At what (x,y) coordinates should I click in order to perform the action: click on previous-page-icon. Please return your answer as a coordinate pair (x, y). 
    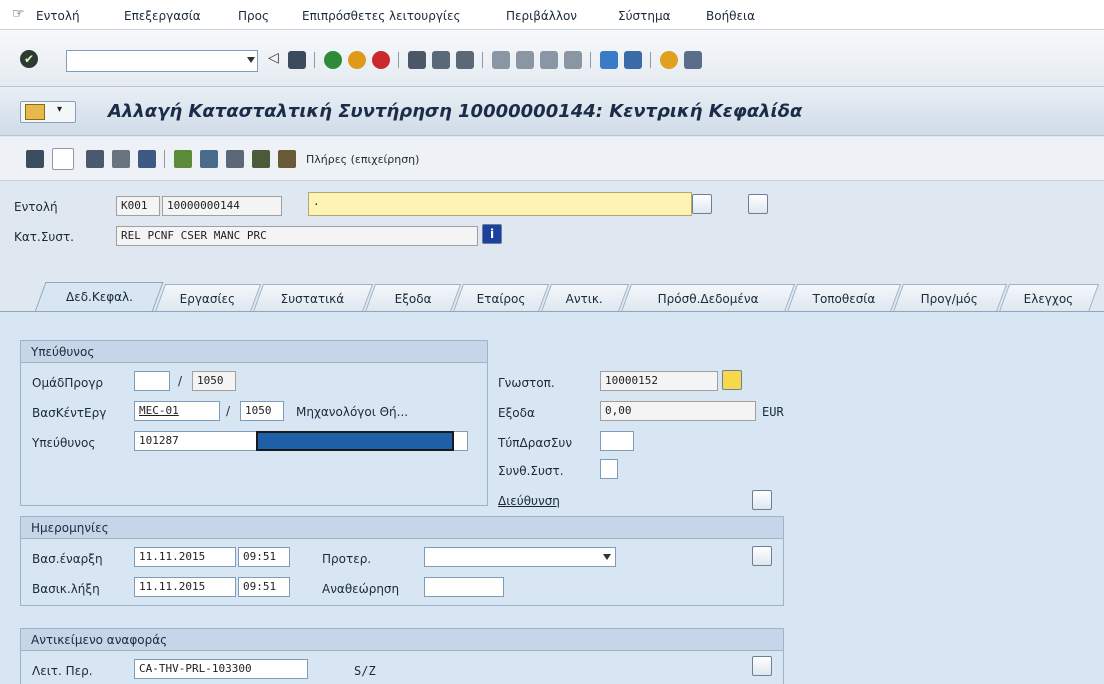
    Looking at the image, I should click on (525, 60).